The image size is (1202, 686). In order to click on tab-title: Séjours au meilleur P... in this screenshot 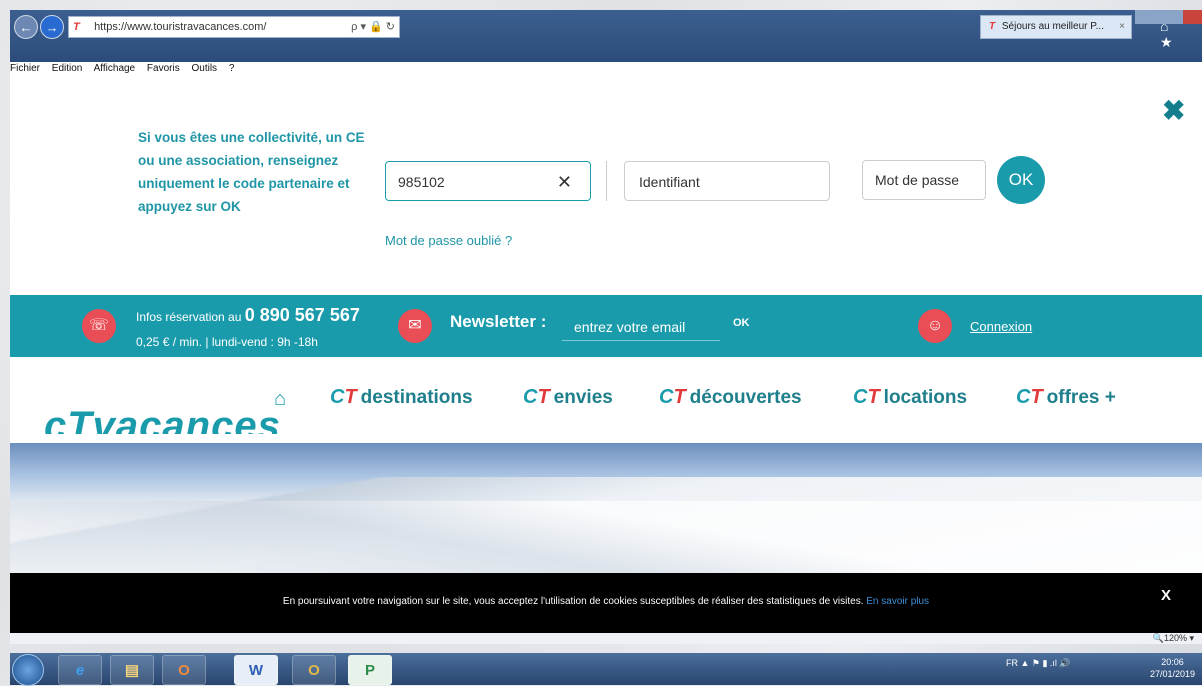, I will do `click(1052, 26)`.